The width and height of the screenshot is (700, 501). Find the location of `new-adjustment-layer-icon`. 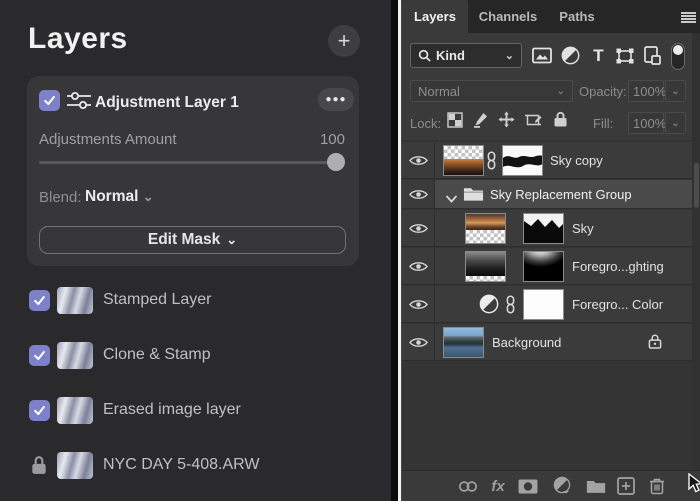

new-adjustment-layer-icon is located at coordinates (563, 486).